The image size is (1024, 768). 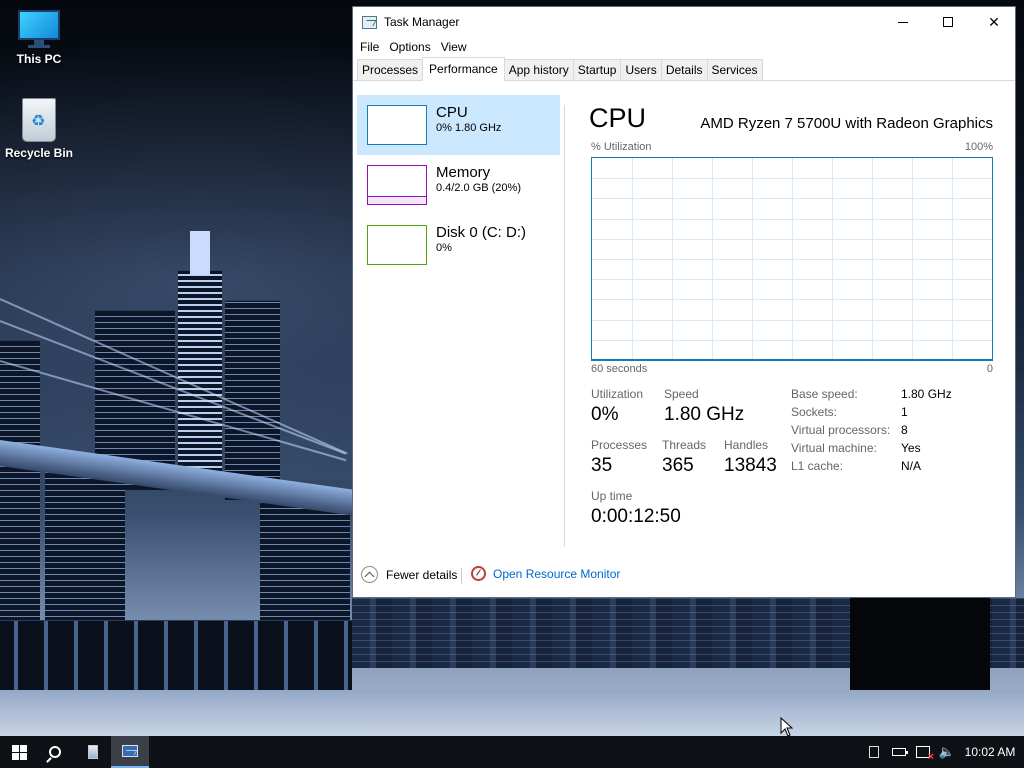 What do you see at coordinates (397, 125) in the screenshot?
I see `cpu-thumbnail` at bounding box center [397, 125].